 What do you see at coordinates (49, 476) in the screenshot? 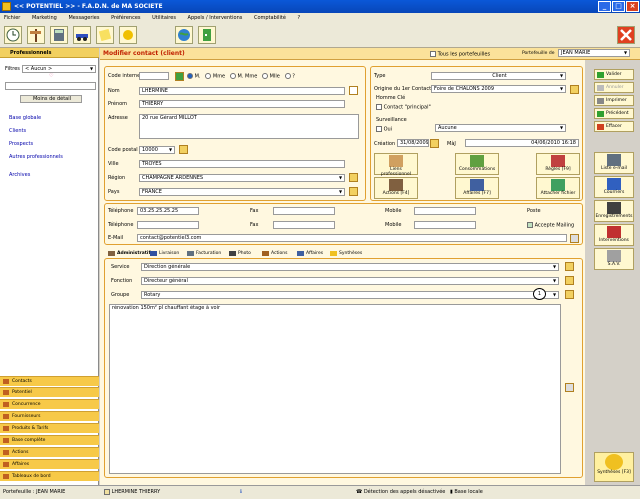
I see `sidebar-item-tableaux: Tableaux de bord` at bounding box center [49, 476].